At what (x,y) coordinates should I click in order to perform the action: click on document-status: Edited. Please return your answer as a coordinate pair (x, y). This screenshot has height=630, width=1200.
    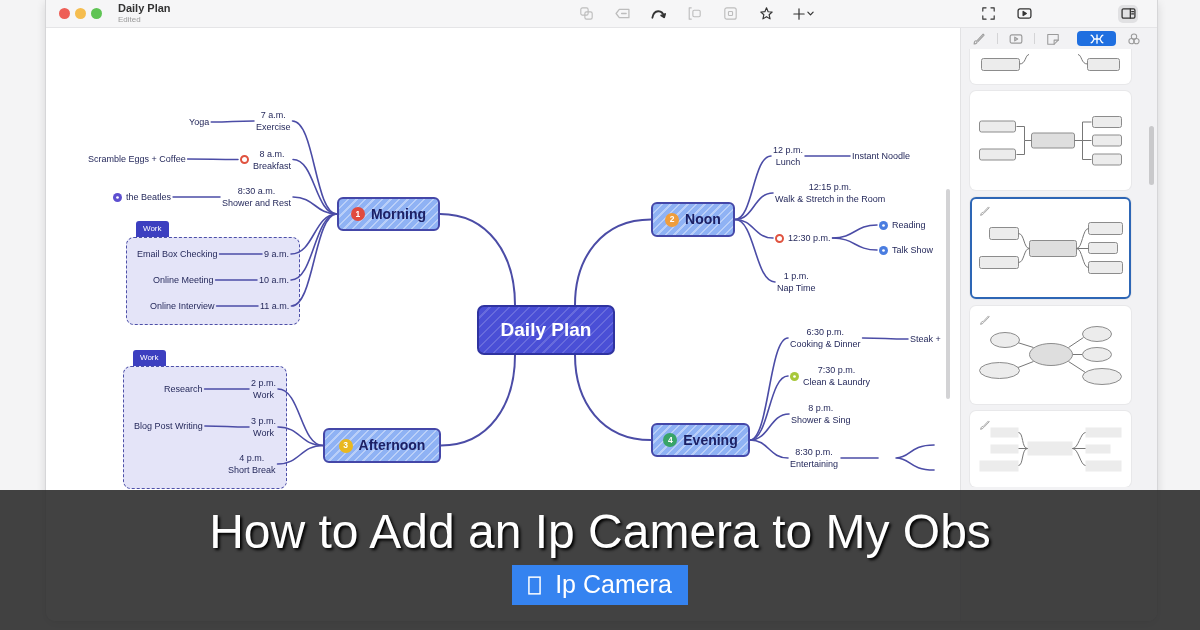
    Looking at the image, I should click on (129, 20).